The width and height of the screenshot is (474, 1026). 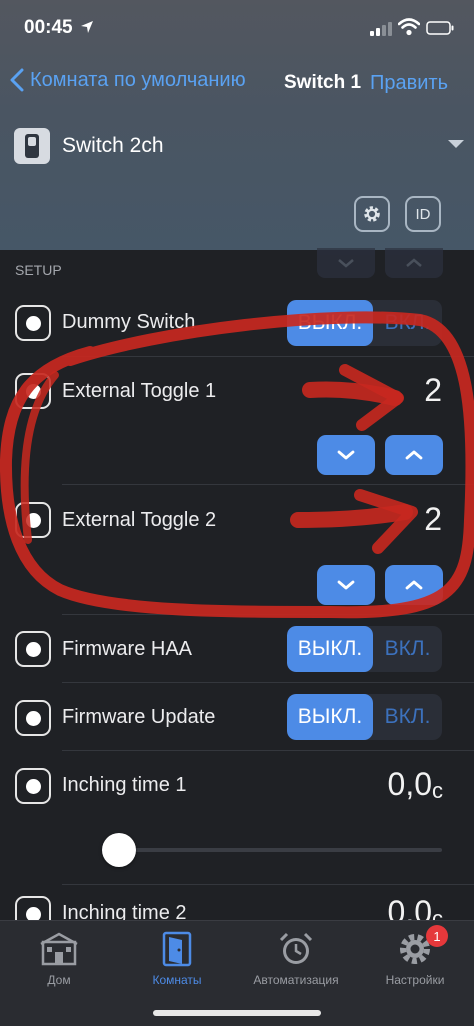 I want to click on step-up-button-faded, so click(x=414, y=263).